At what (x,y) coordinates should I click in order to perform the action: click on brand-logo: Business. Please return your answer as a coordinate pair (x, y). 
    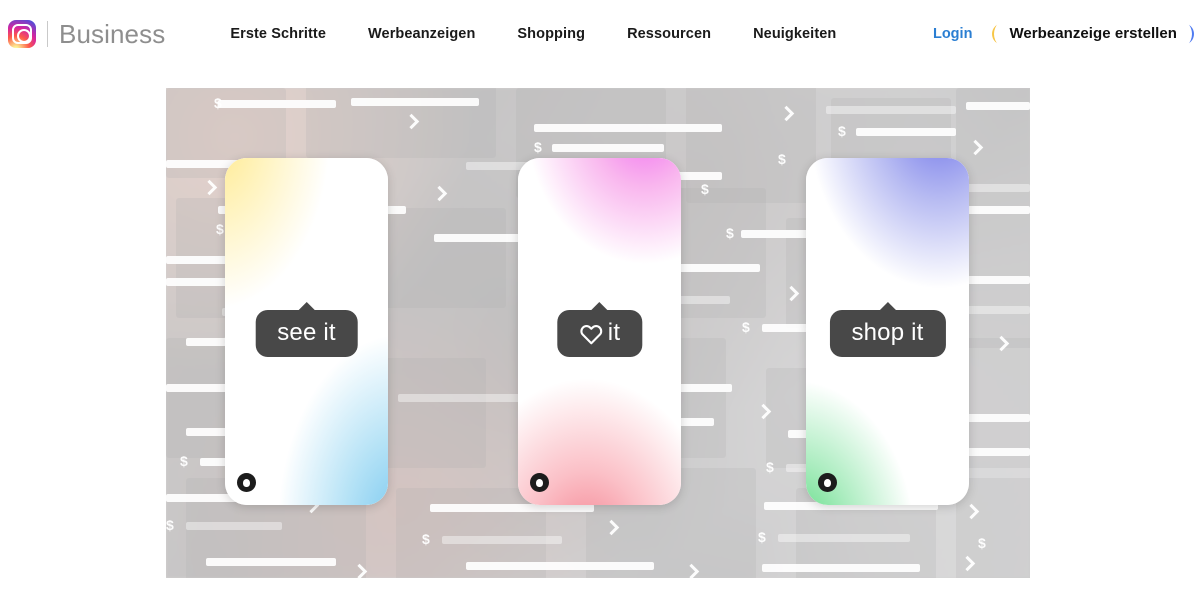
    Looking at the image, I should click on (86, 34).